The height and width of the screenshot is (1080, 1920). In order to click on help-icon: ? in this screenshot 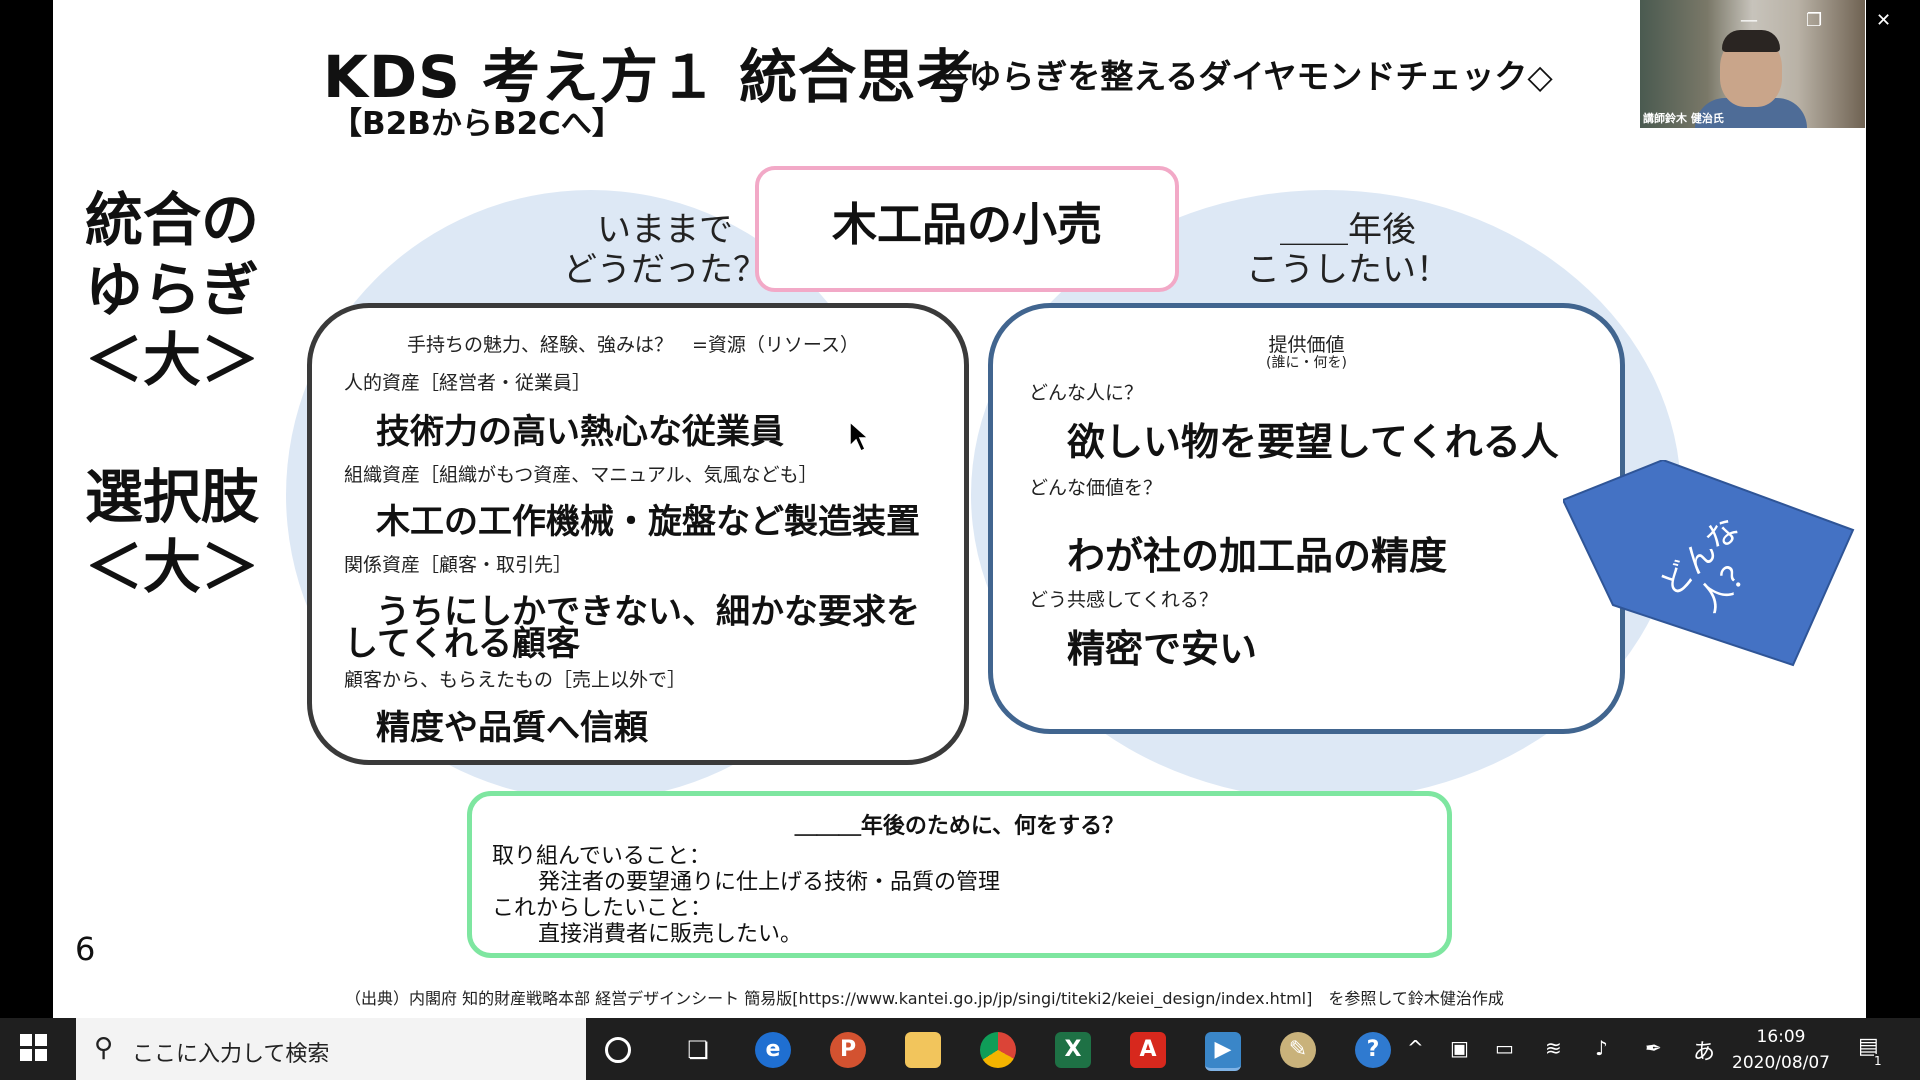, I will do `click(1373, 1050)`.